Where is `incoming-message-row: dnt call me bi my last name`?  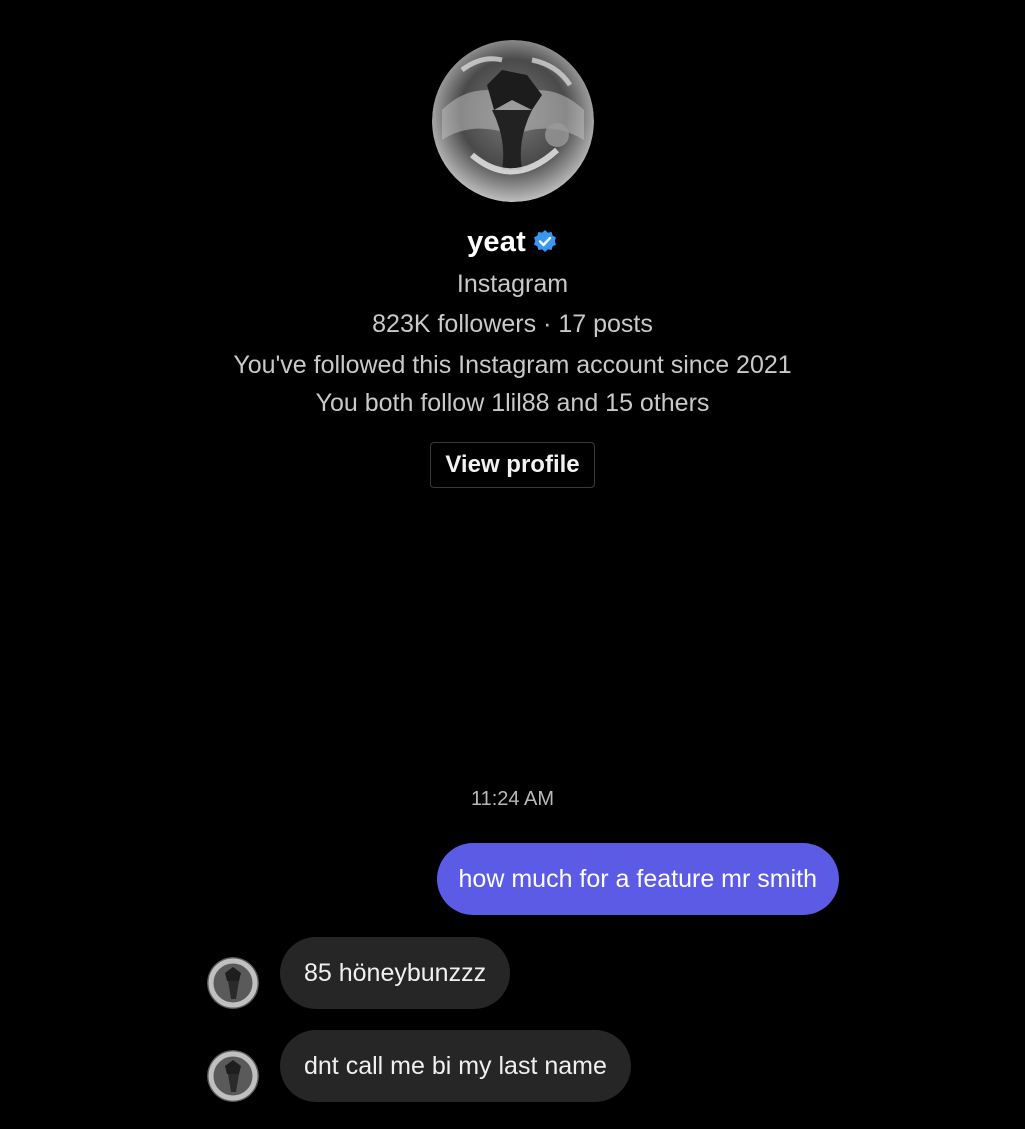 incoming-message-row: dnt call me bi my last name is located at coordinates (419, 1066).